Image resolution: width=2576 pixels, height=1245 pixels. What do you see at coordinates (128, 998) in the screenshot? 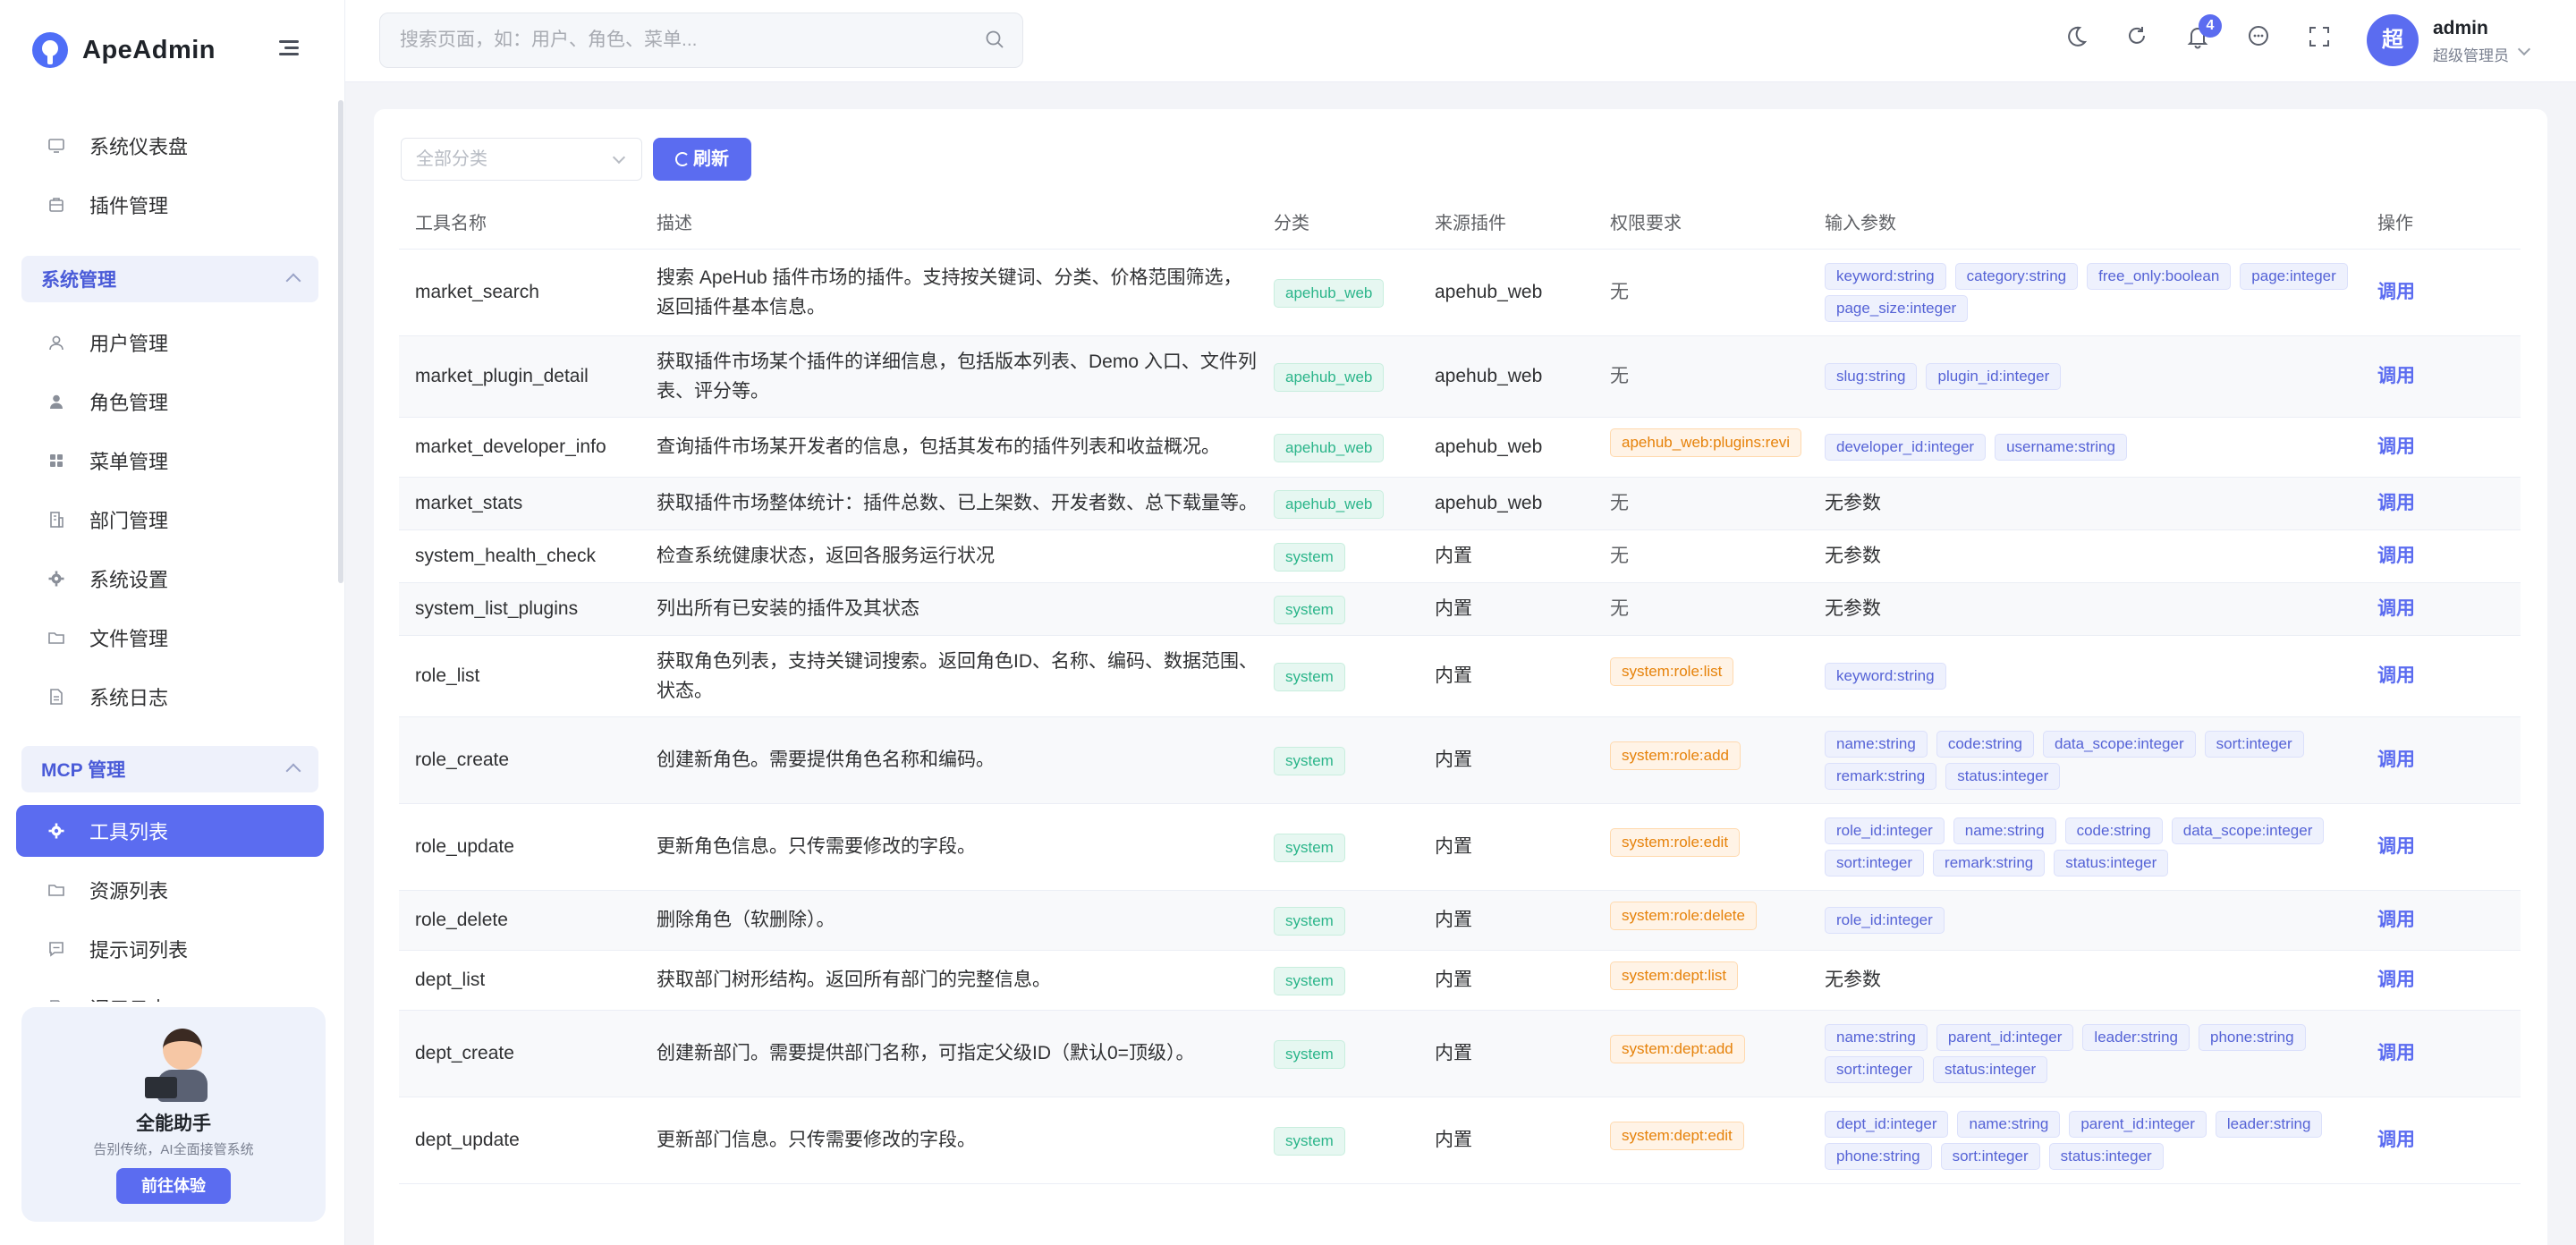
I see `sidebar-item-label: 调用日志` at bounding box center [128, 998].